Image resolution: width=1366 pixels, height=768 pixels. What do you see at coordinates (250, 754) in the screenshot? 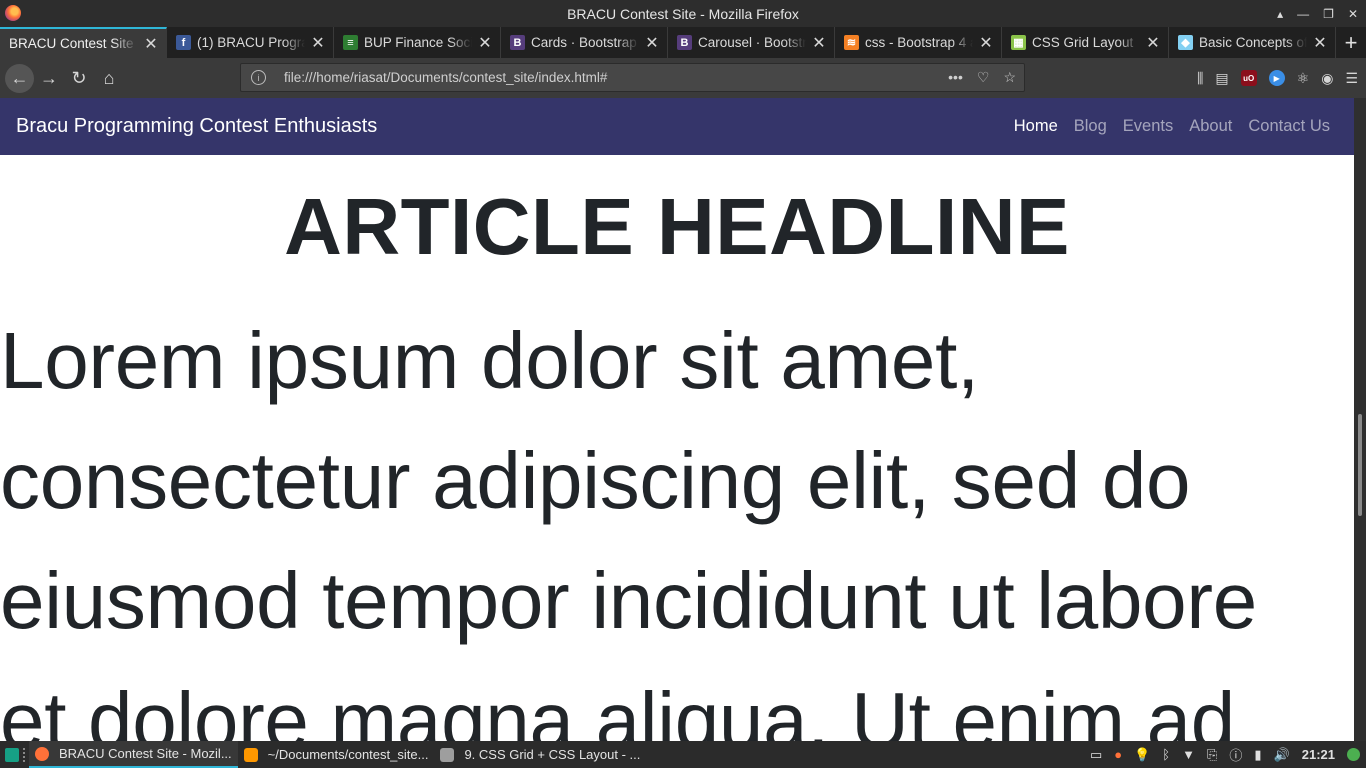
I see `sublime-text-icon` at bounding box center [250, 754].